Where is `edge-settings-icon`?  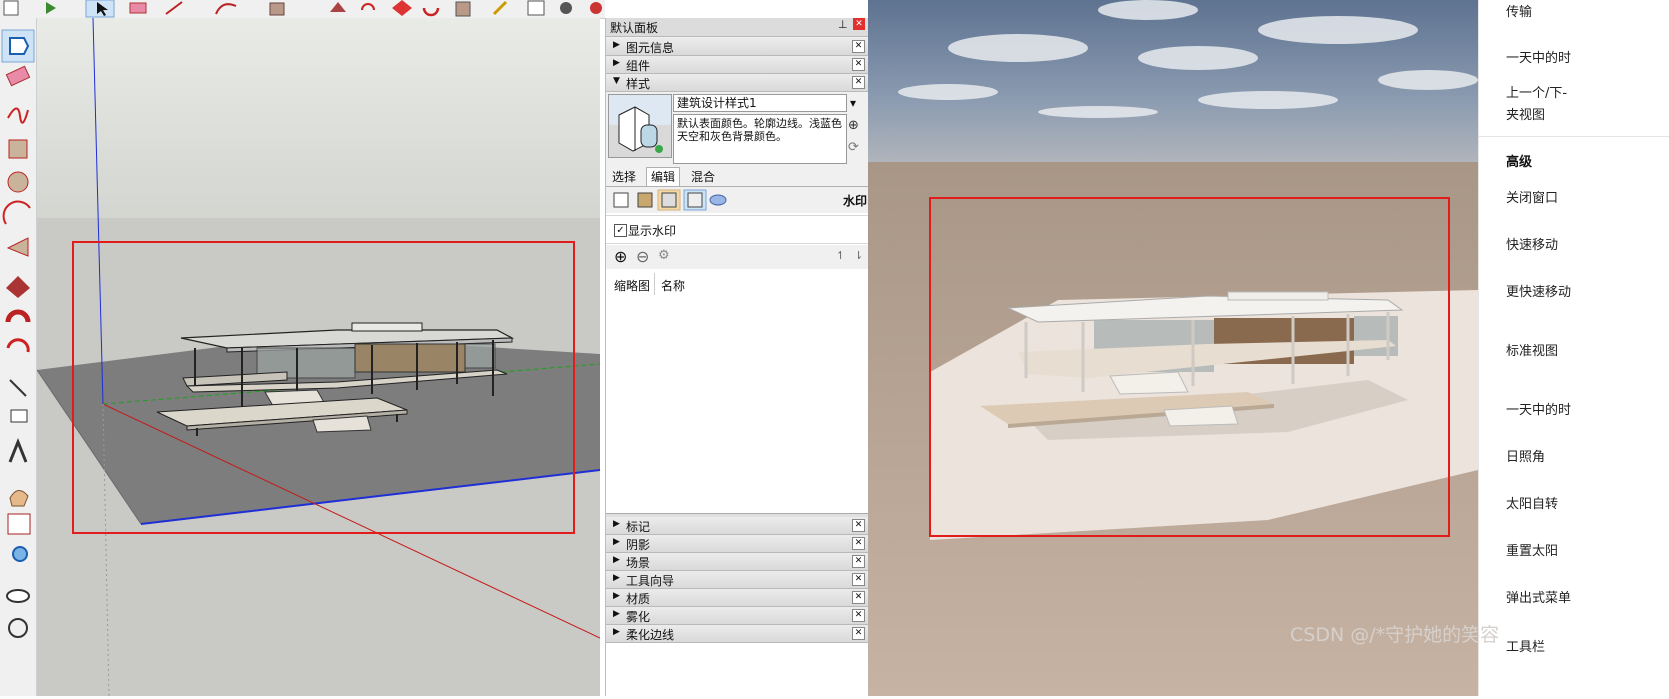 edge-settings-icon is located at coordinates (621, 200).